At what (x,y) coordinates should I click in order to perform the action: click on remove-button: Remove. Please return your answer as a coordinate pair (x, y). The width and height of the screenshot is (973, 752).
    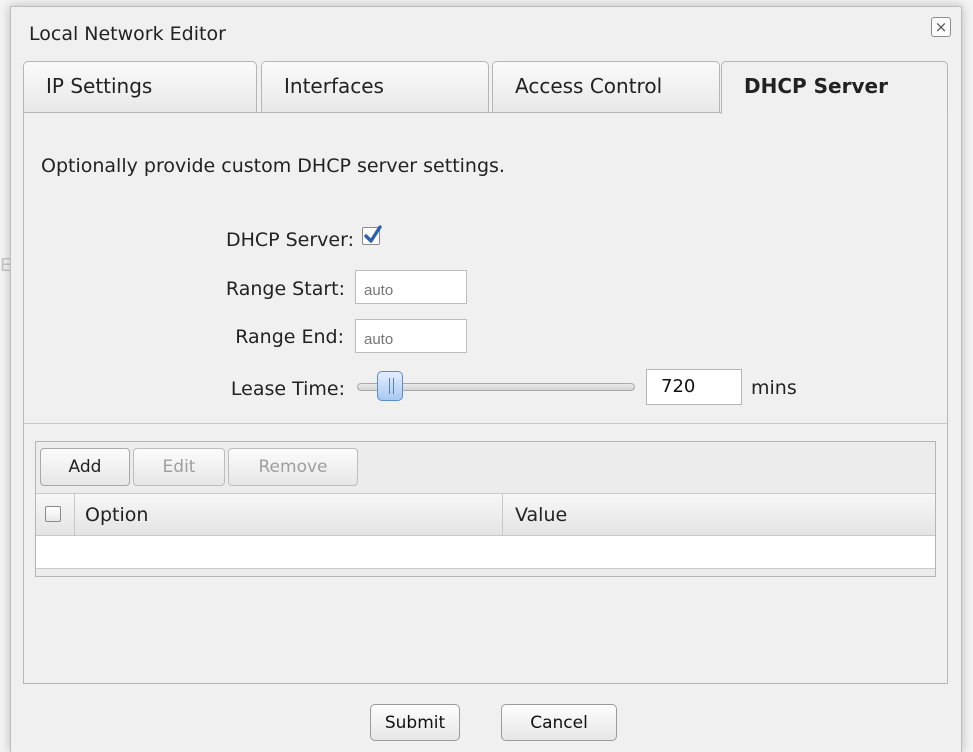
    Looking at the image, I should click on (293, 467).